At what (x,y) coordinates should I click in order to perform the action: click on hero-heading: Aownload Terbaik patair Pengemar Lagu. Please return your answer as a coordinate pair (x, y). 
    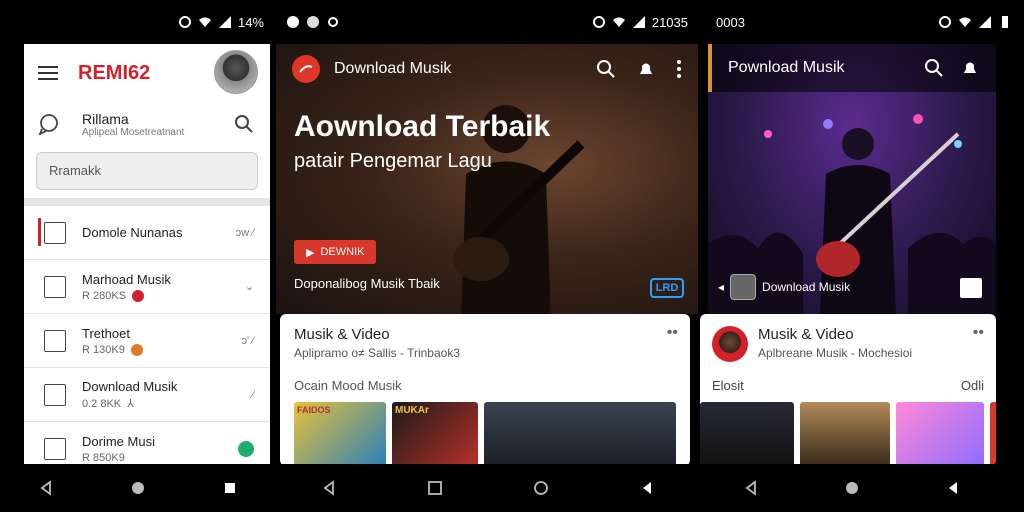
    Looking at the image, I should click on (422, 141).